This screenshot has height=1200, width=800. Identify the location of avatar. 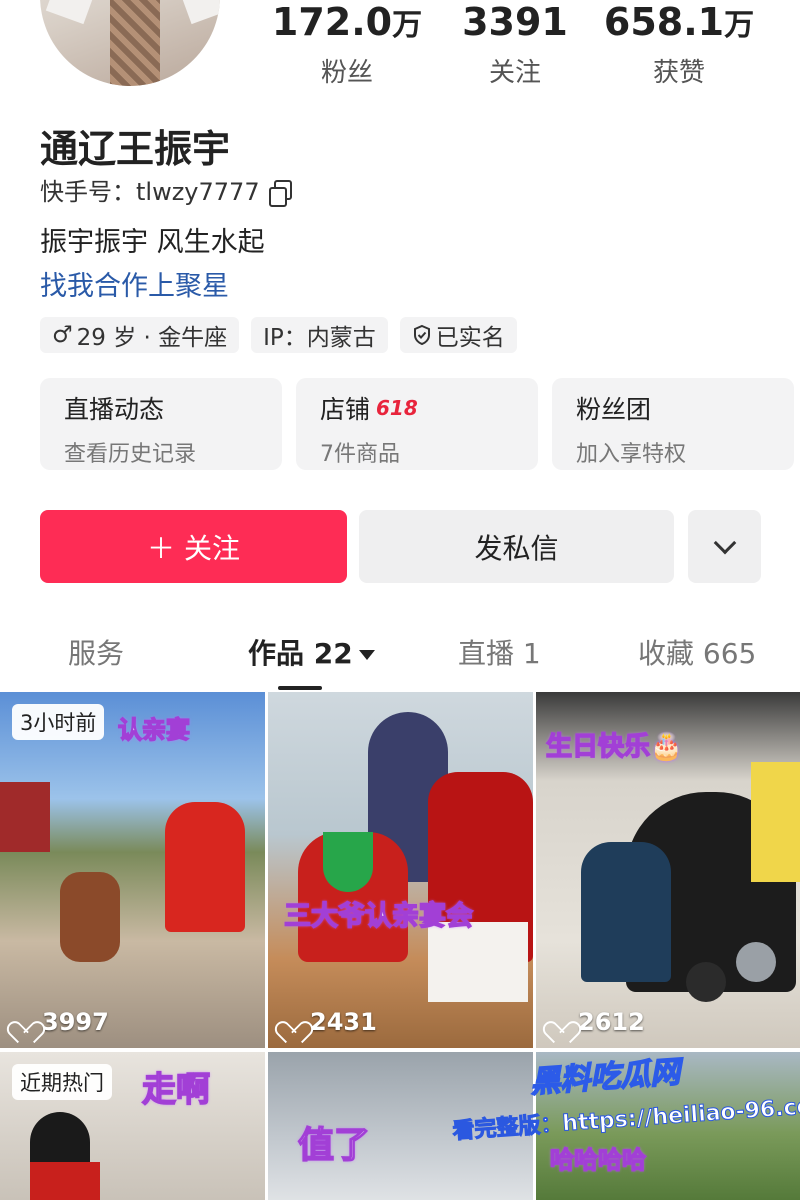
(130, 43).